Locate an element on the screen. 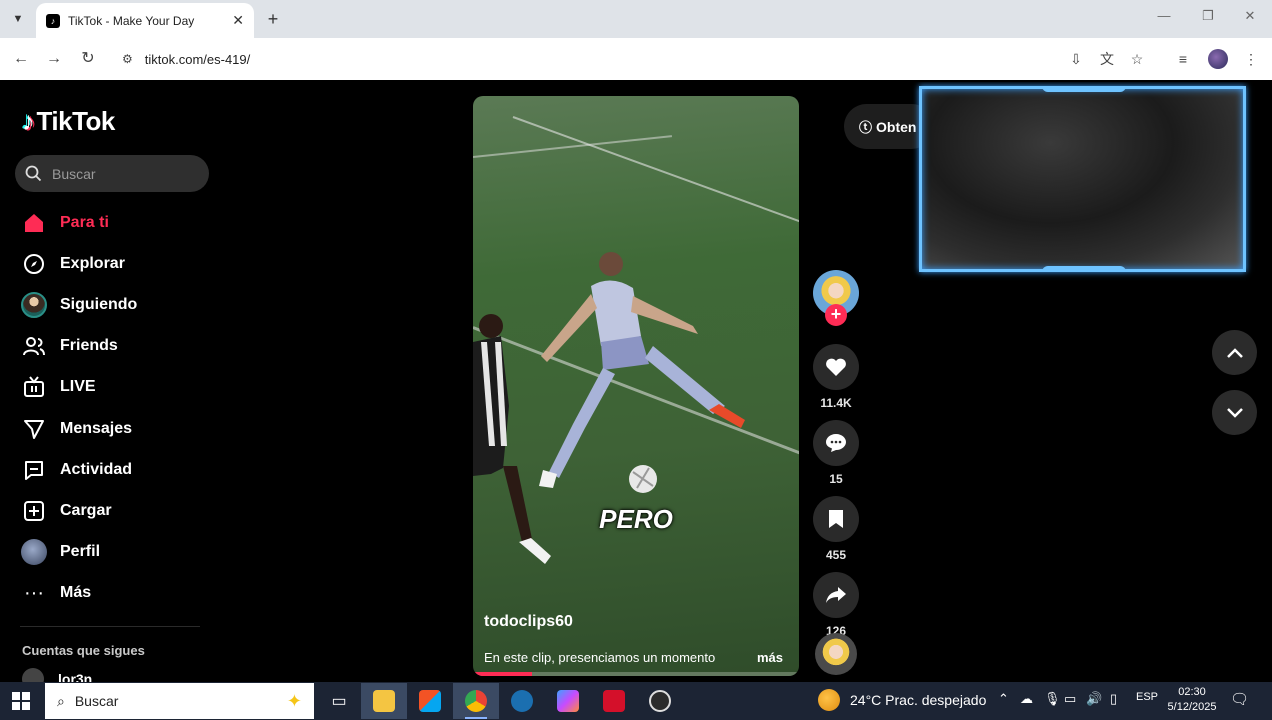  sidebar-item-friends: Friends is located at coordinates (118, 346).